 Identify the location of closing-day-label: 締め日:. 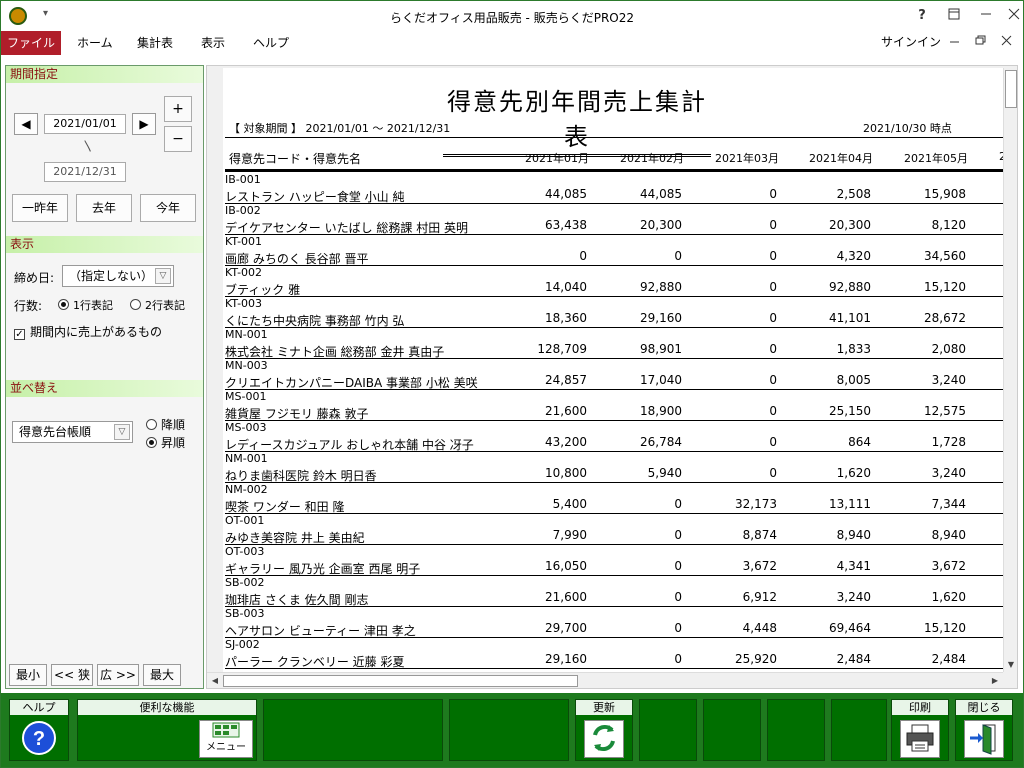
(34, 278).